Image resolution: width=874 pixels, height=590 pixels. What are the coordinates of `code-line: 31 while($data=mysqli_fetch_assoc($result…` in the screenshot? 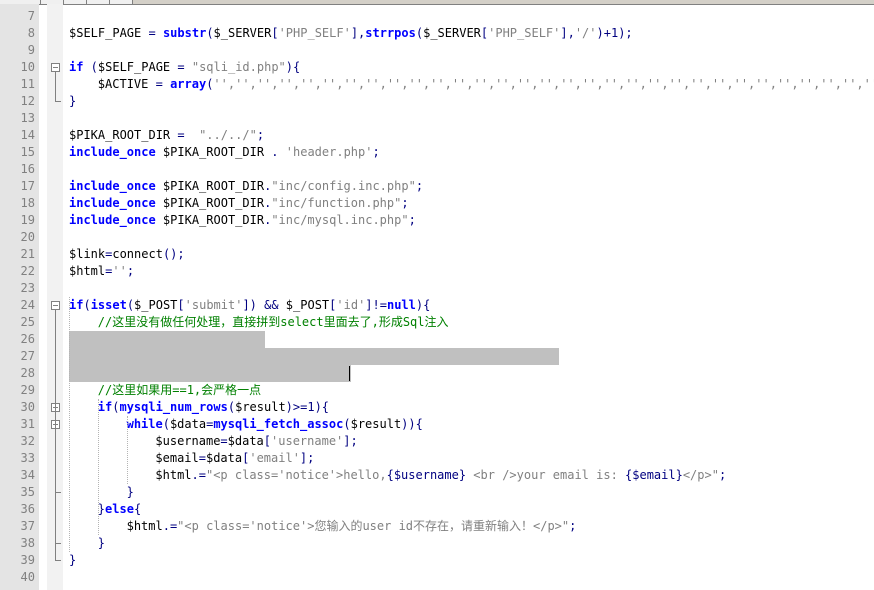 It's located at (437, 424).